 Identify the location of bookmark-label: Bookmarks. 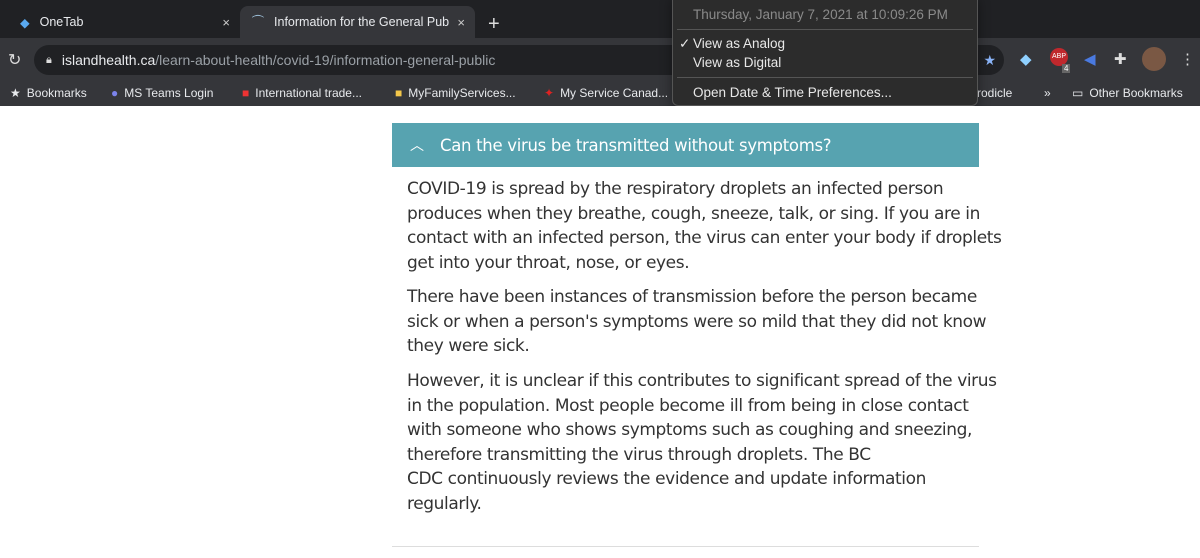
(56, 93).